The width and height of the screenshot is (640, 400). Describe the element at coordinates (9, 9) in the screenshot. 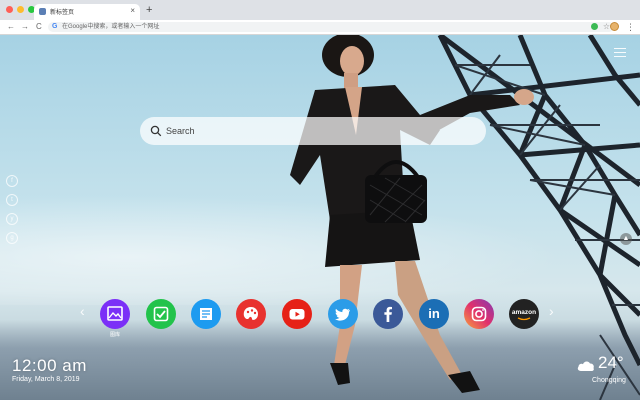

I see `close-window-button` at that location.